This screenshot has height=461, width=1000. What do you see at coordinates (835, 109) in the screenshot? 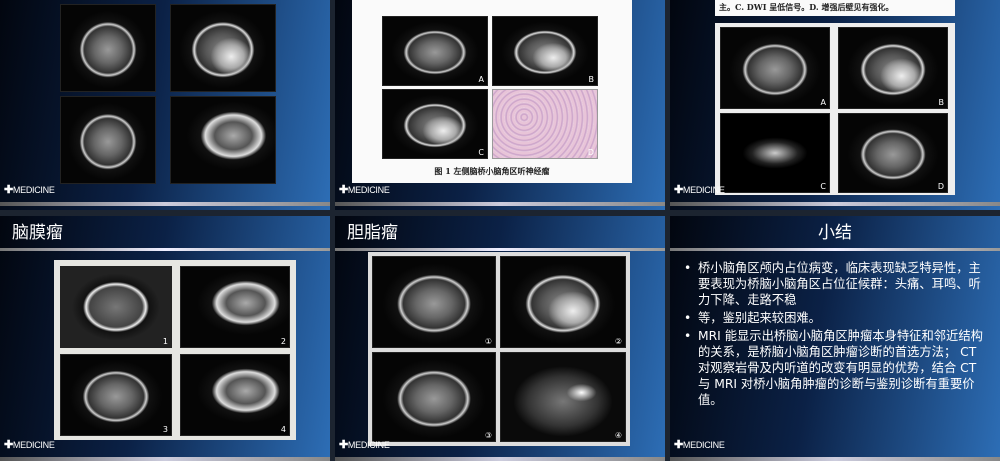
I see `figure-panel: A B C D` at bounding box center [835, 109].